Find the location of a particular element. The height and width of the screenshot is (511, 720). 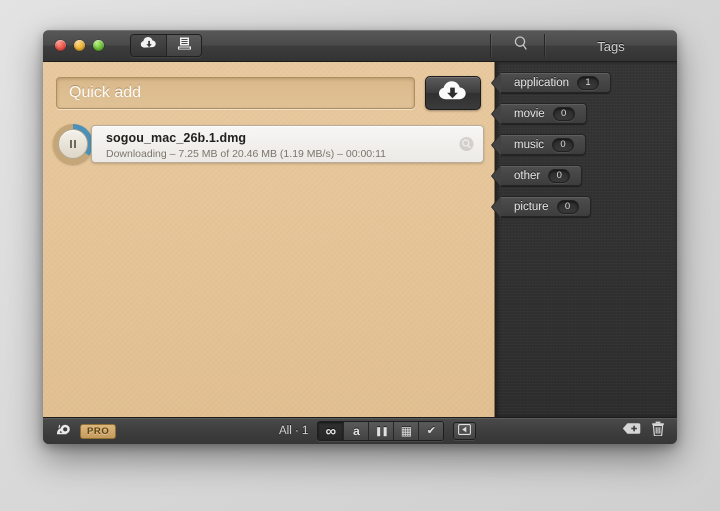

view-mode-segmented-control is located at coordinates (166, 45).